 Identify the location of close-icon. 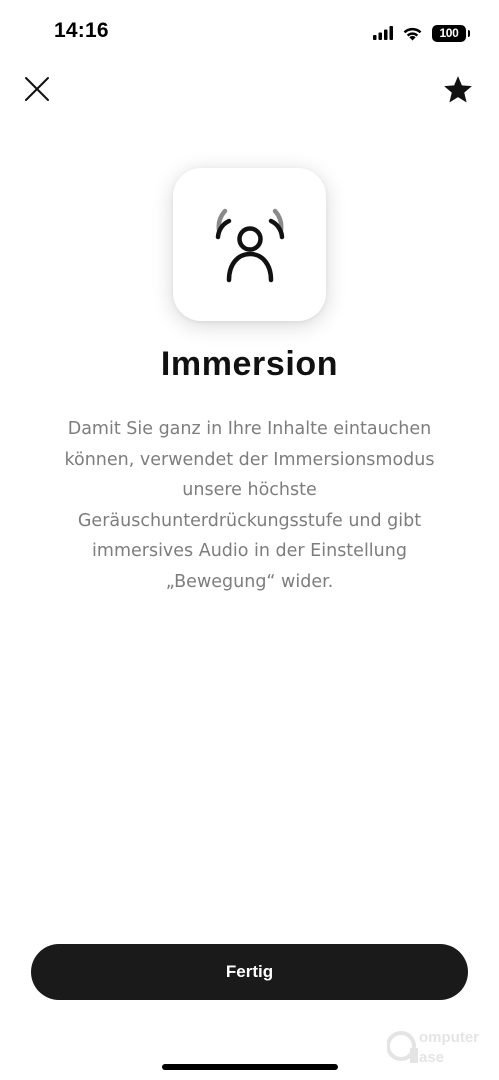
(37, 89).